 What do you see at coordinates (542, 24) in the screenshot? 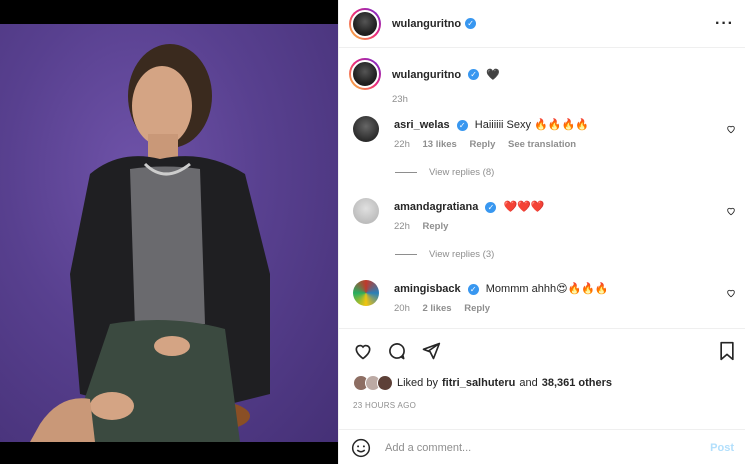
I see `post-header: wulanguritno ✓ ···` at bounding box center [542, 24].